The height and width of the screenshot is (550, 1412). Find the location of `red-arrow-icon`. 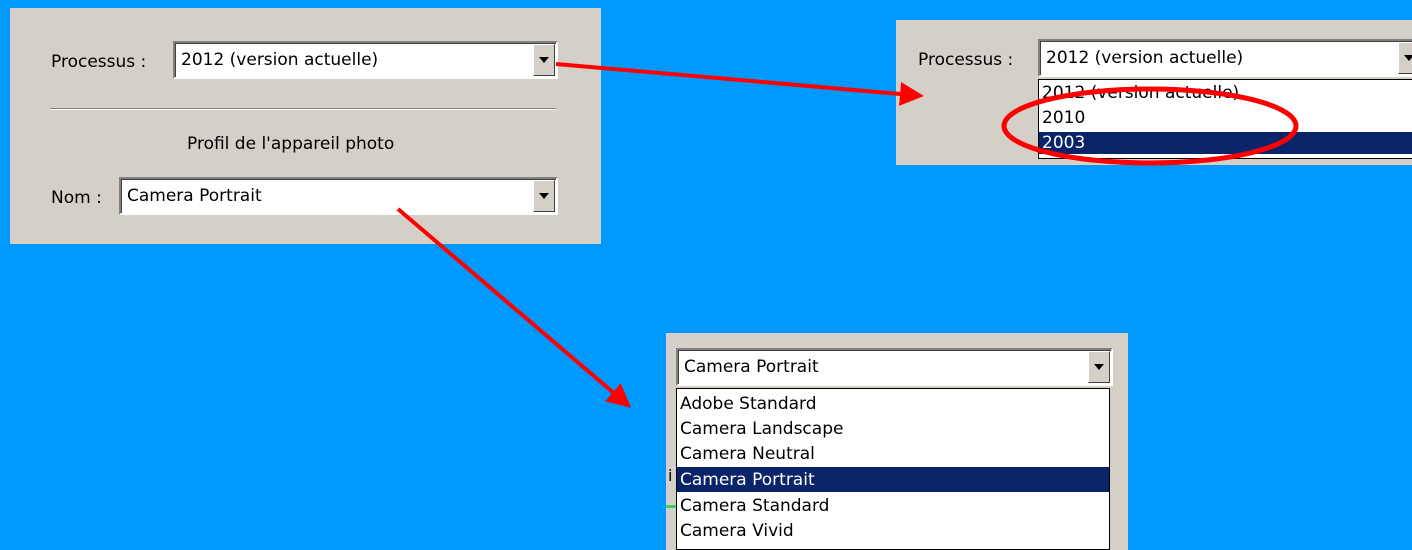

red-arrow-icon is located at coordinates (739, 84).